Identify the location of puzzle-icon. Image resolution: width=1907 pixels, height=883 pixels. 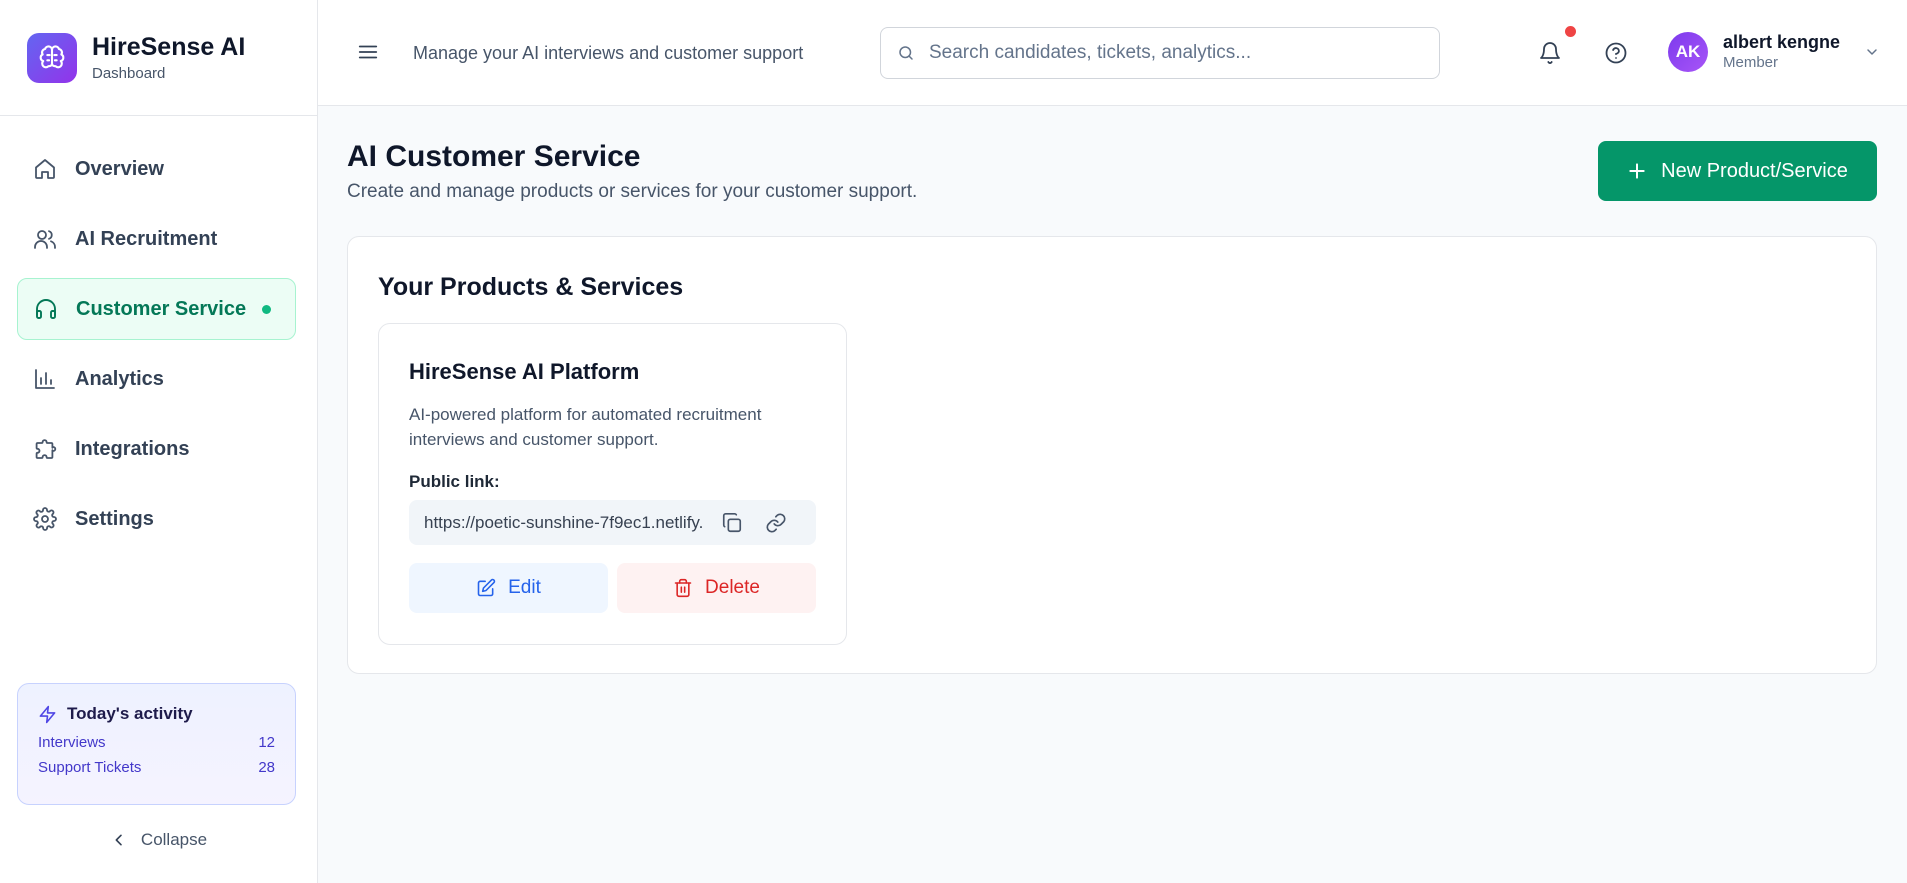
(45, 449).